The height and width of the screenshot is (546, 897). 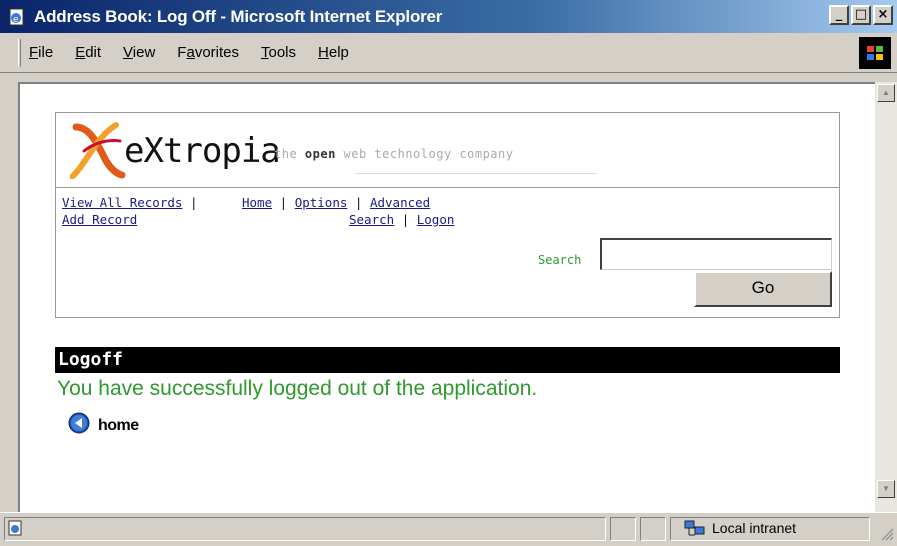 I want to click on windows-logo-icon, so click(x=875, y=53).